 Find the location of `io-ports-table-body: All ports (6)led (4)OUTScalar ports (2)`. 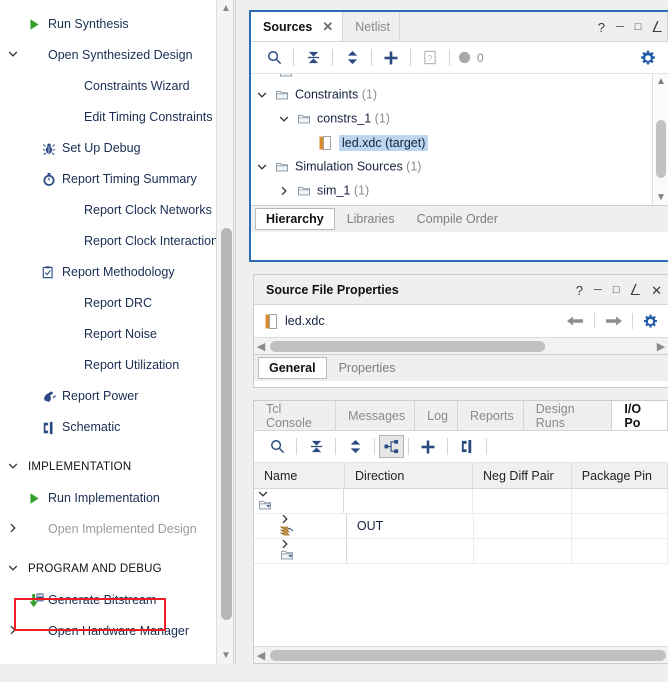

io-ports-table-body: All ports (6)led (4)OUTScalar ports (2) is located at coordinates (461, 559).